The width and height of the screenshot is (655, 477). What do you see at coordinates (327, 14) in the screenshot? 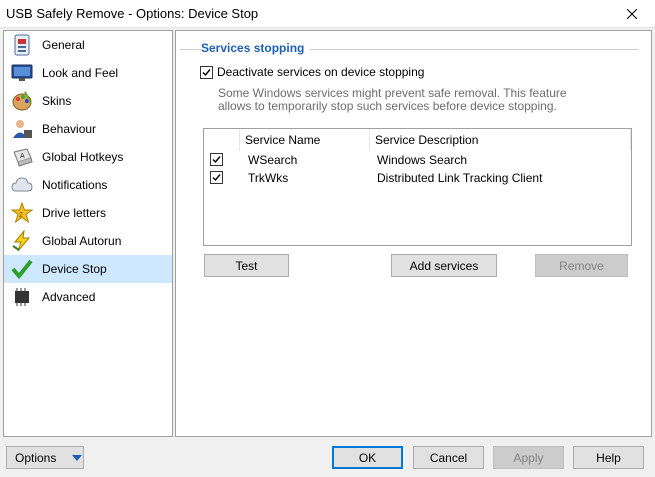
I see `title-bar: USB Safely Remove - Options: Device Stop` at bounding box center [327, 14].